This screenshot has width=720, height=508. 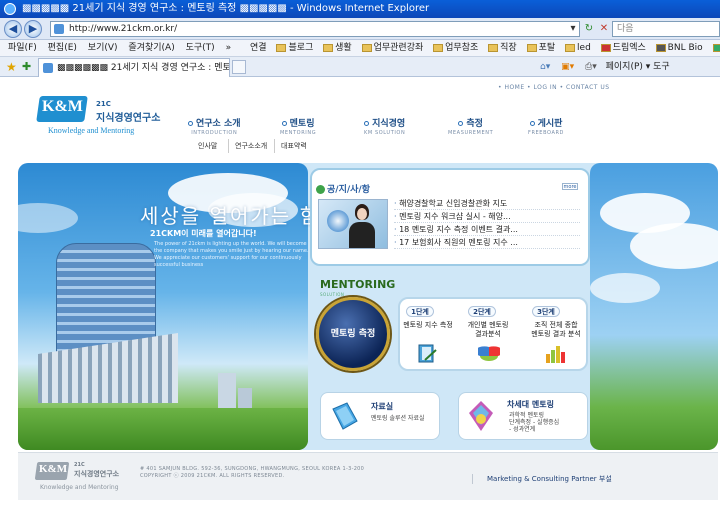 I want to click on page-menu: 페이지(P) ▾ 도구, so click(x=638, y=67).